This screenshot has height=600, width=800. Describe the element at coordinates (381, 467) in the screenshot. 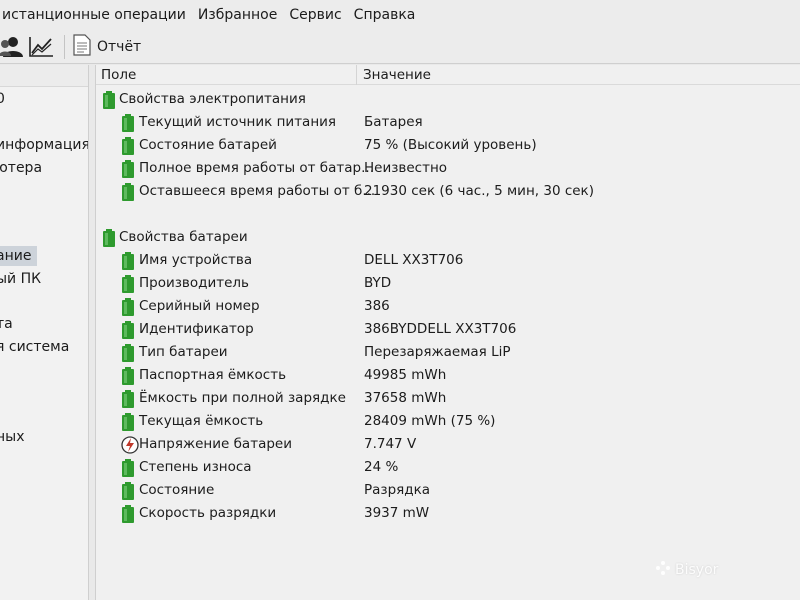

I see `row-value: 24 %` at that location.